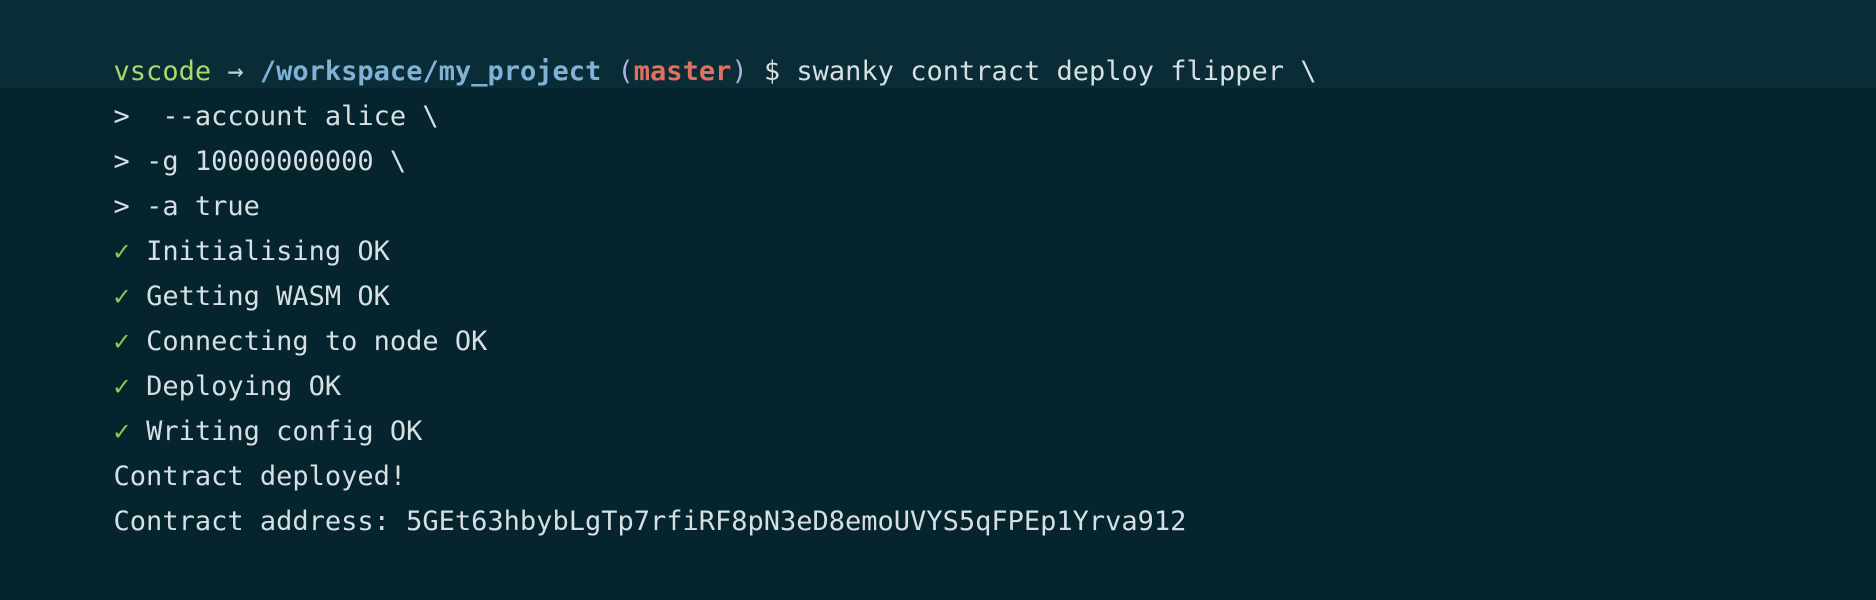 Image resolution: width=1876 pixels, height=600 pixels. I want to click on continuation-text-2: -g 10000000000 \, so click(268, 161).